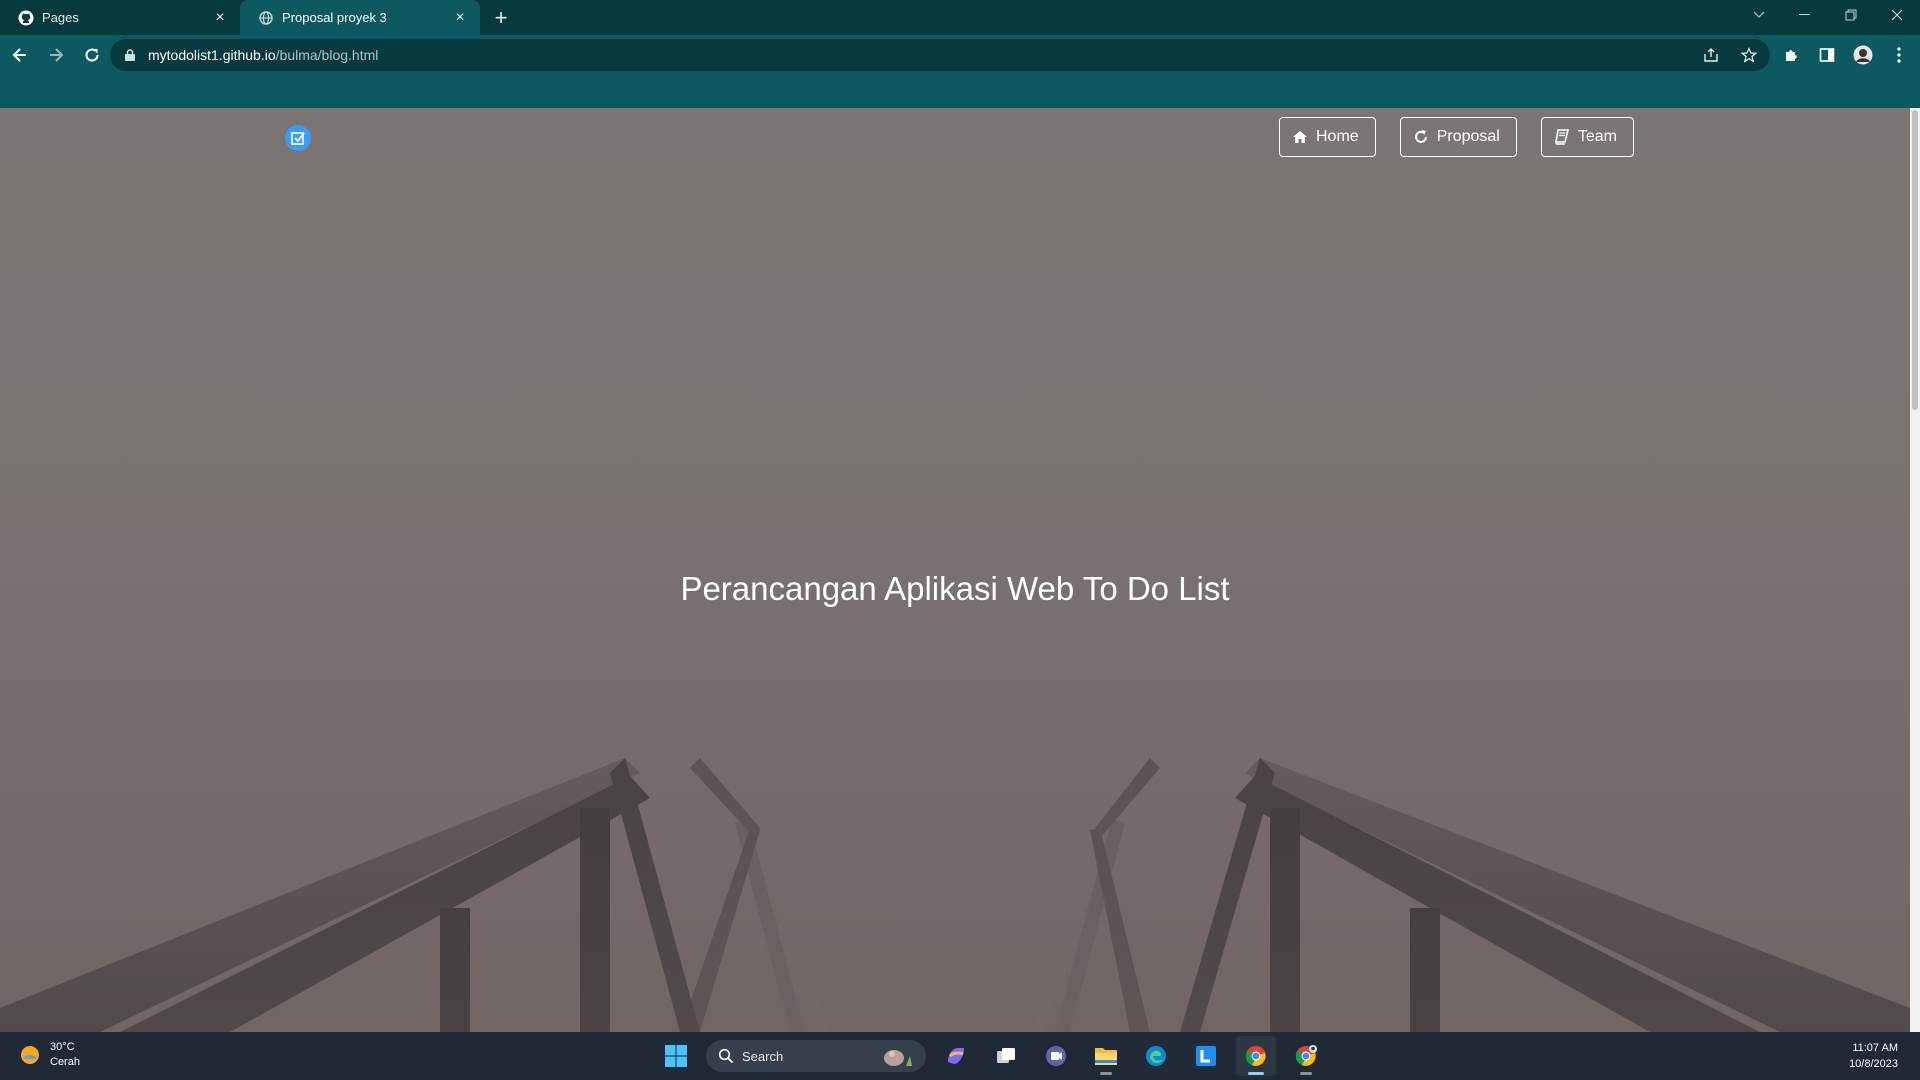 The width and height of the screenshot is (1920, 1080). I want to click on forward-icon, so click(56, 55).